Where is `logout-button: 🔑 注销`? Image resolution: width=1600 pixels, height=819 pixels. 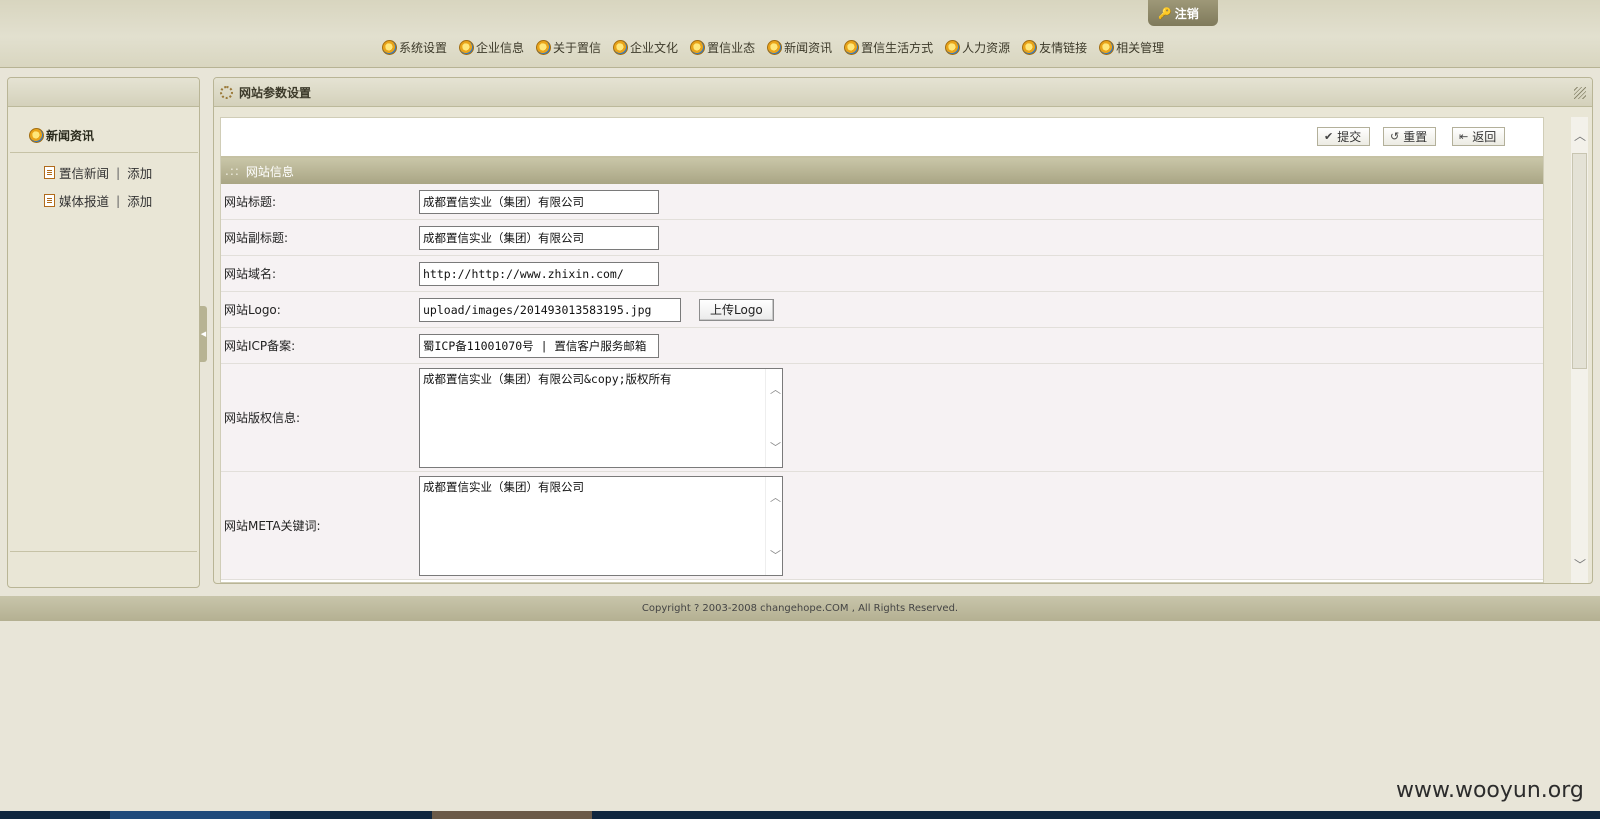
logout-button: 🔑 注销 is located at coordinates (1183, 13).